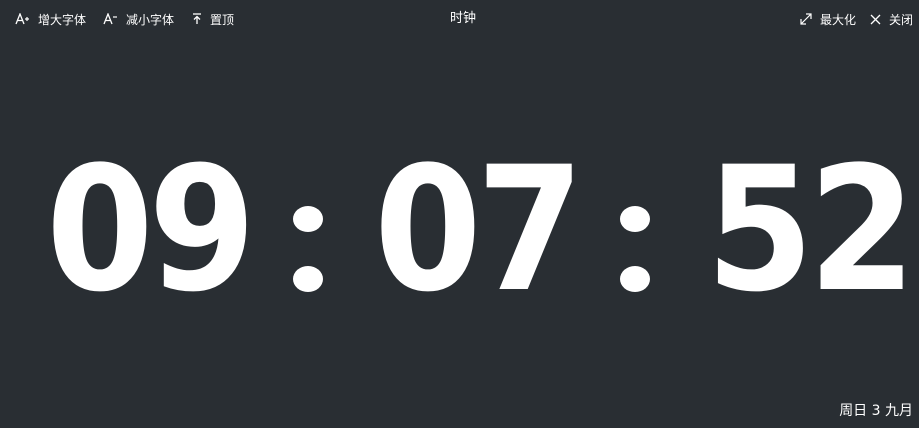 This screenshot has width=919, height=428. Describe the element at coordinates (901, 19) in the screenshot. I see `close-label: 关闭` at that location.